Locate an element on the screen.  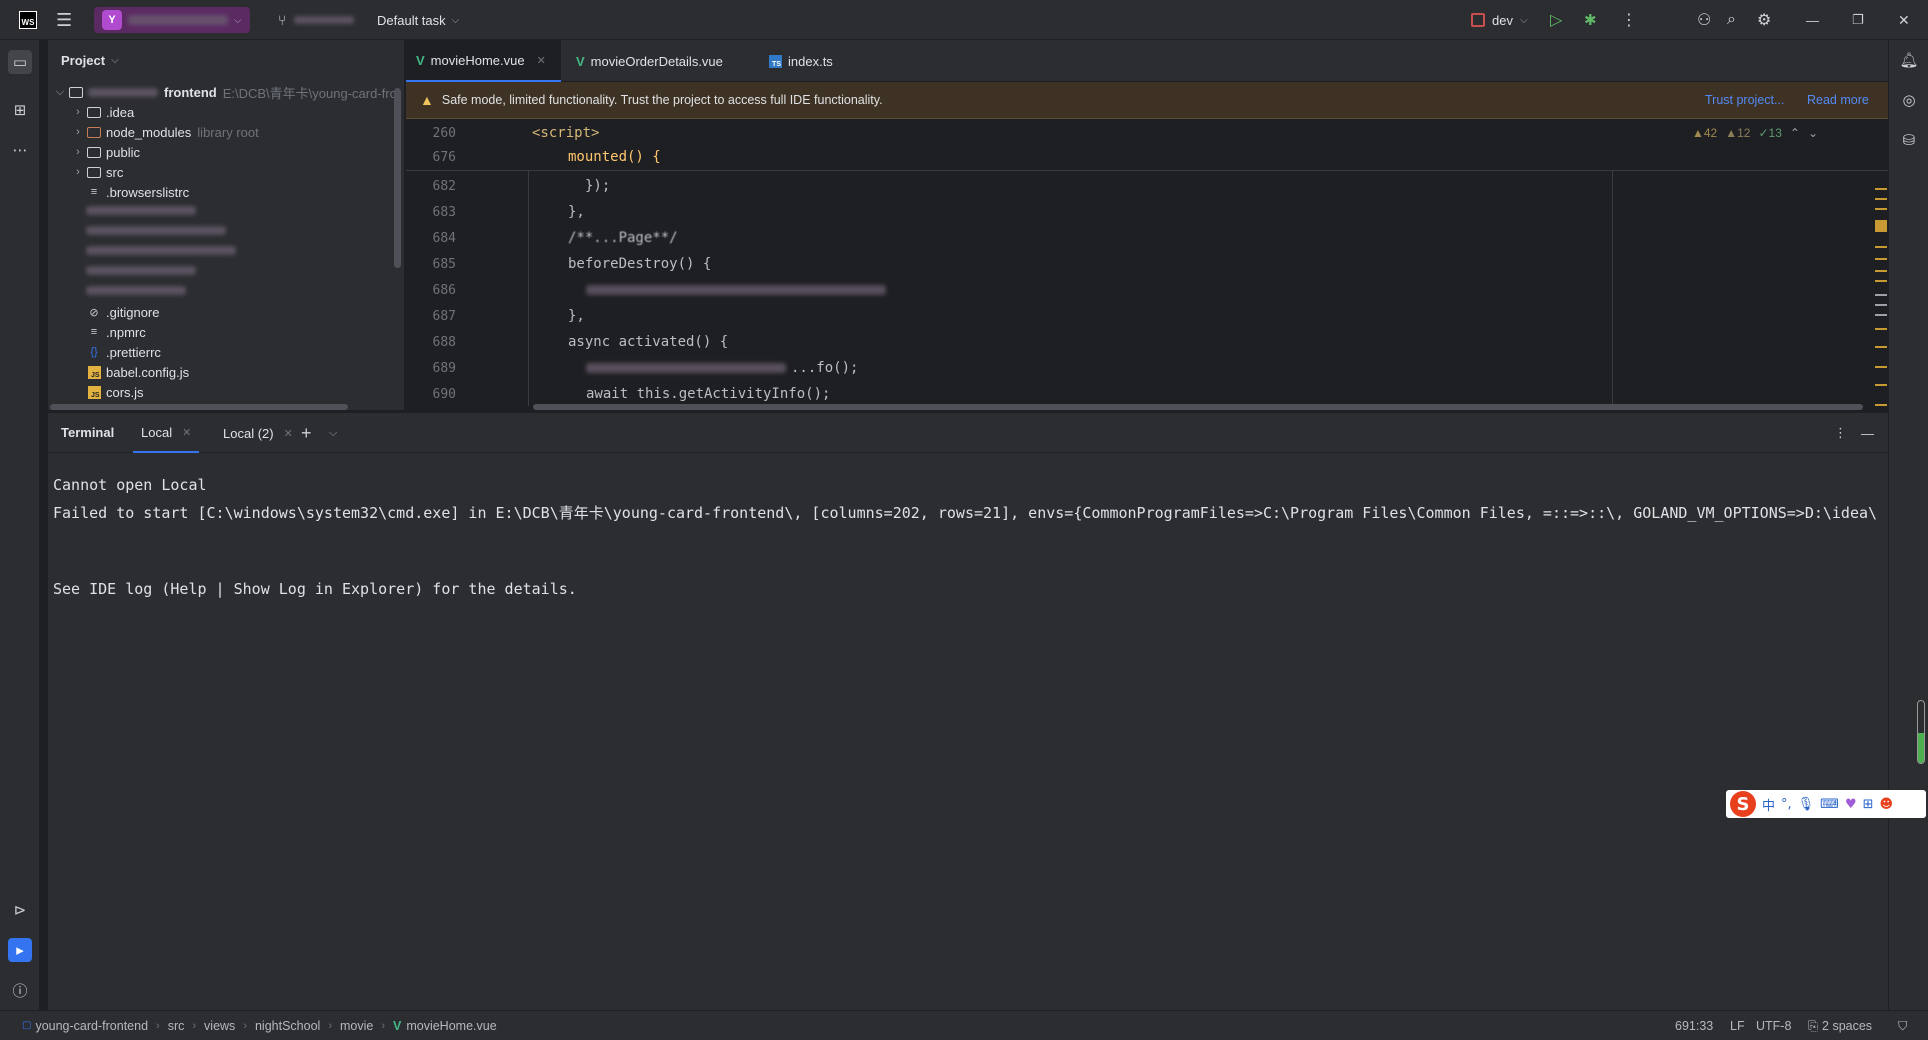
breadcrumb-item: views is located at coordinates (219, 1026).